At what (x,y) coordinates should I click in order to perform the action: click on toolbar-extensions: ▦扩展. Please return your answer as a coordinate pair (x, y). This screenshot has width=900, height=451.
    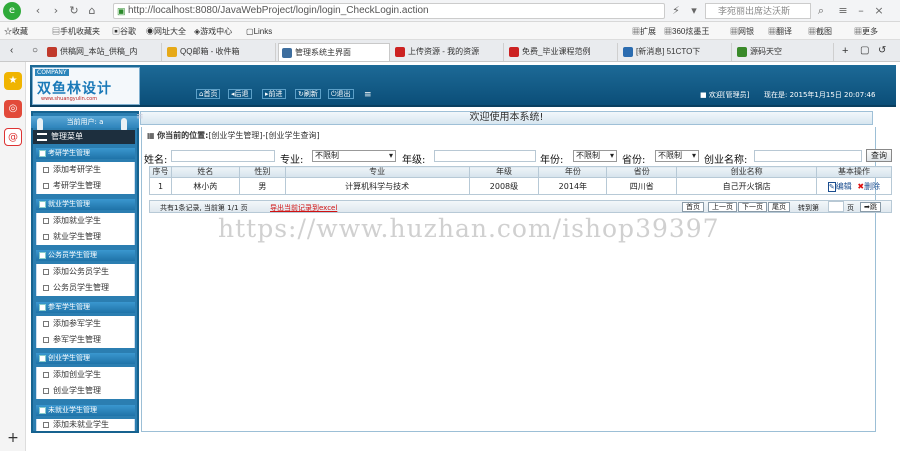
    Looking at the image, I should click on (644, 32).